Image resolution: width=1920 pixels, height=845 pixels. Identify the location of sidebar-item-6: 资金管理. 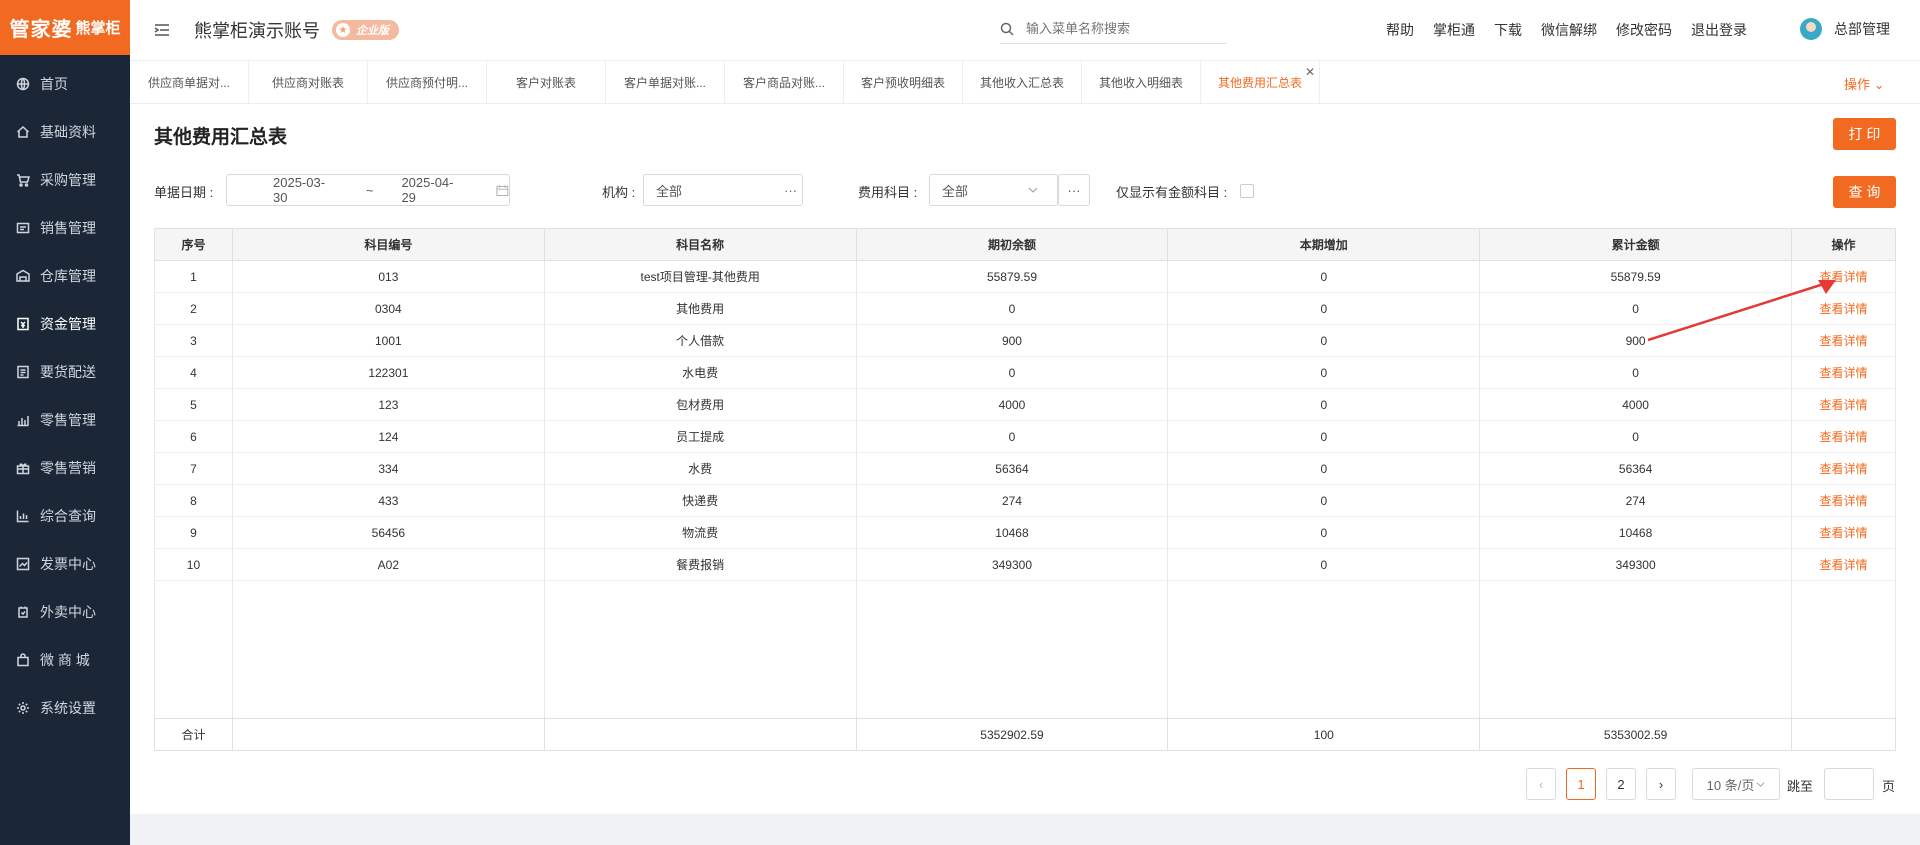
(65, 324).